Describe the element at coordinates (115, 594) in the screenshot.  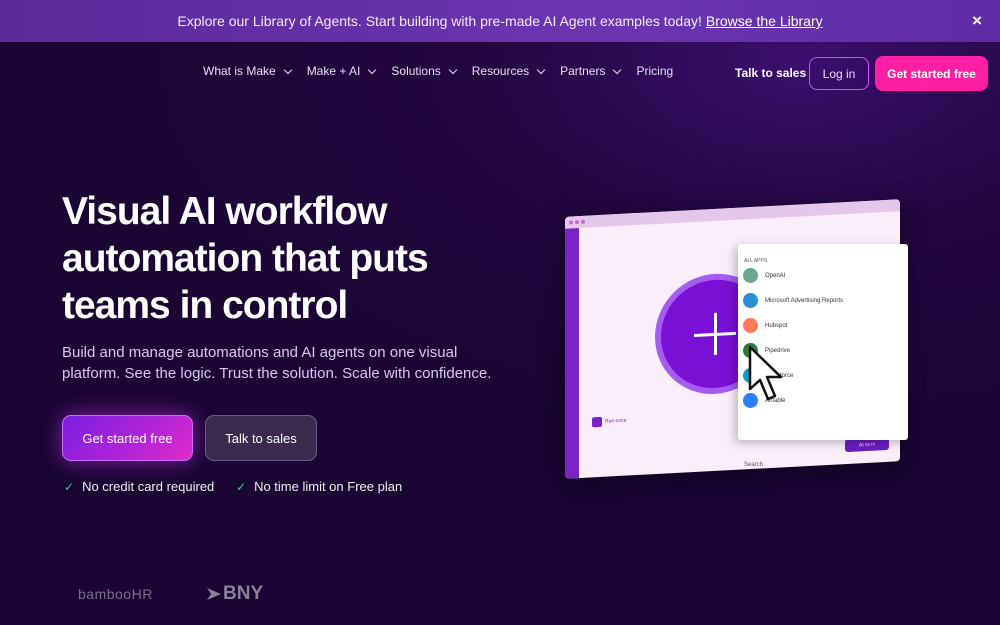
I see `bamboohr-logo: bambooHR` at that location.